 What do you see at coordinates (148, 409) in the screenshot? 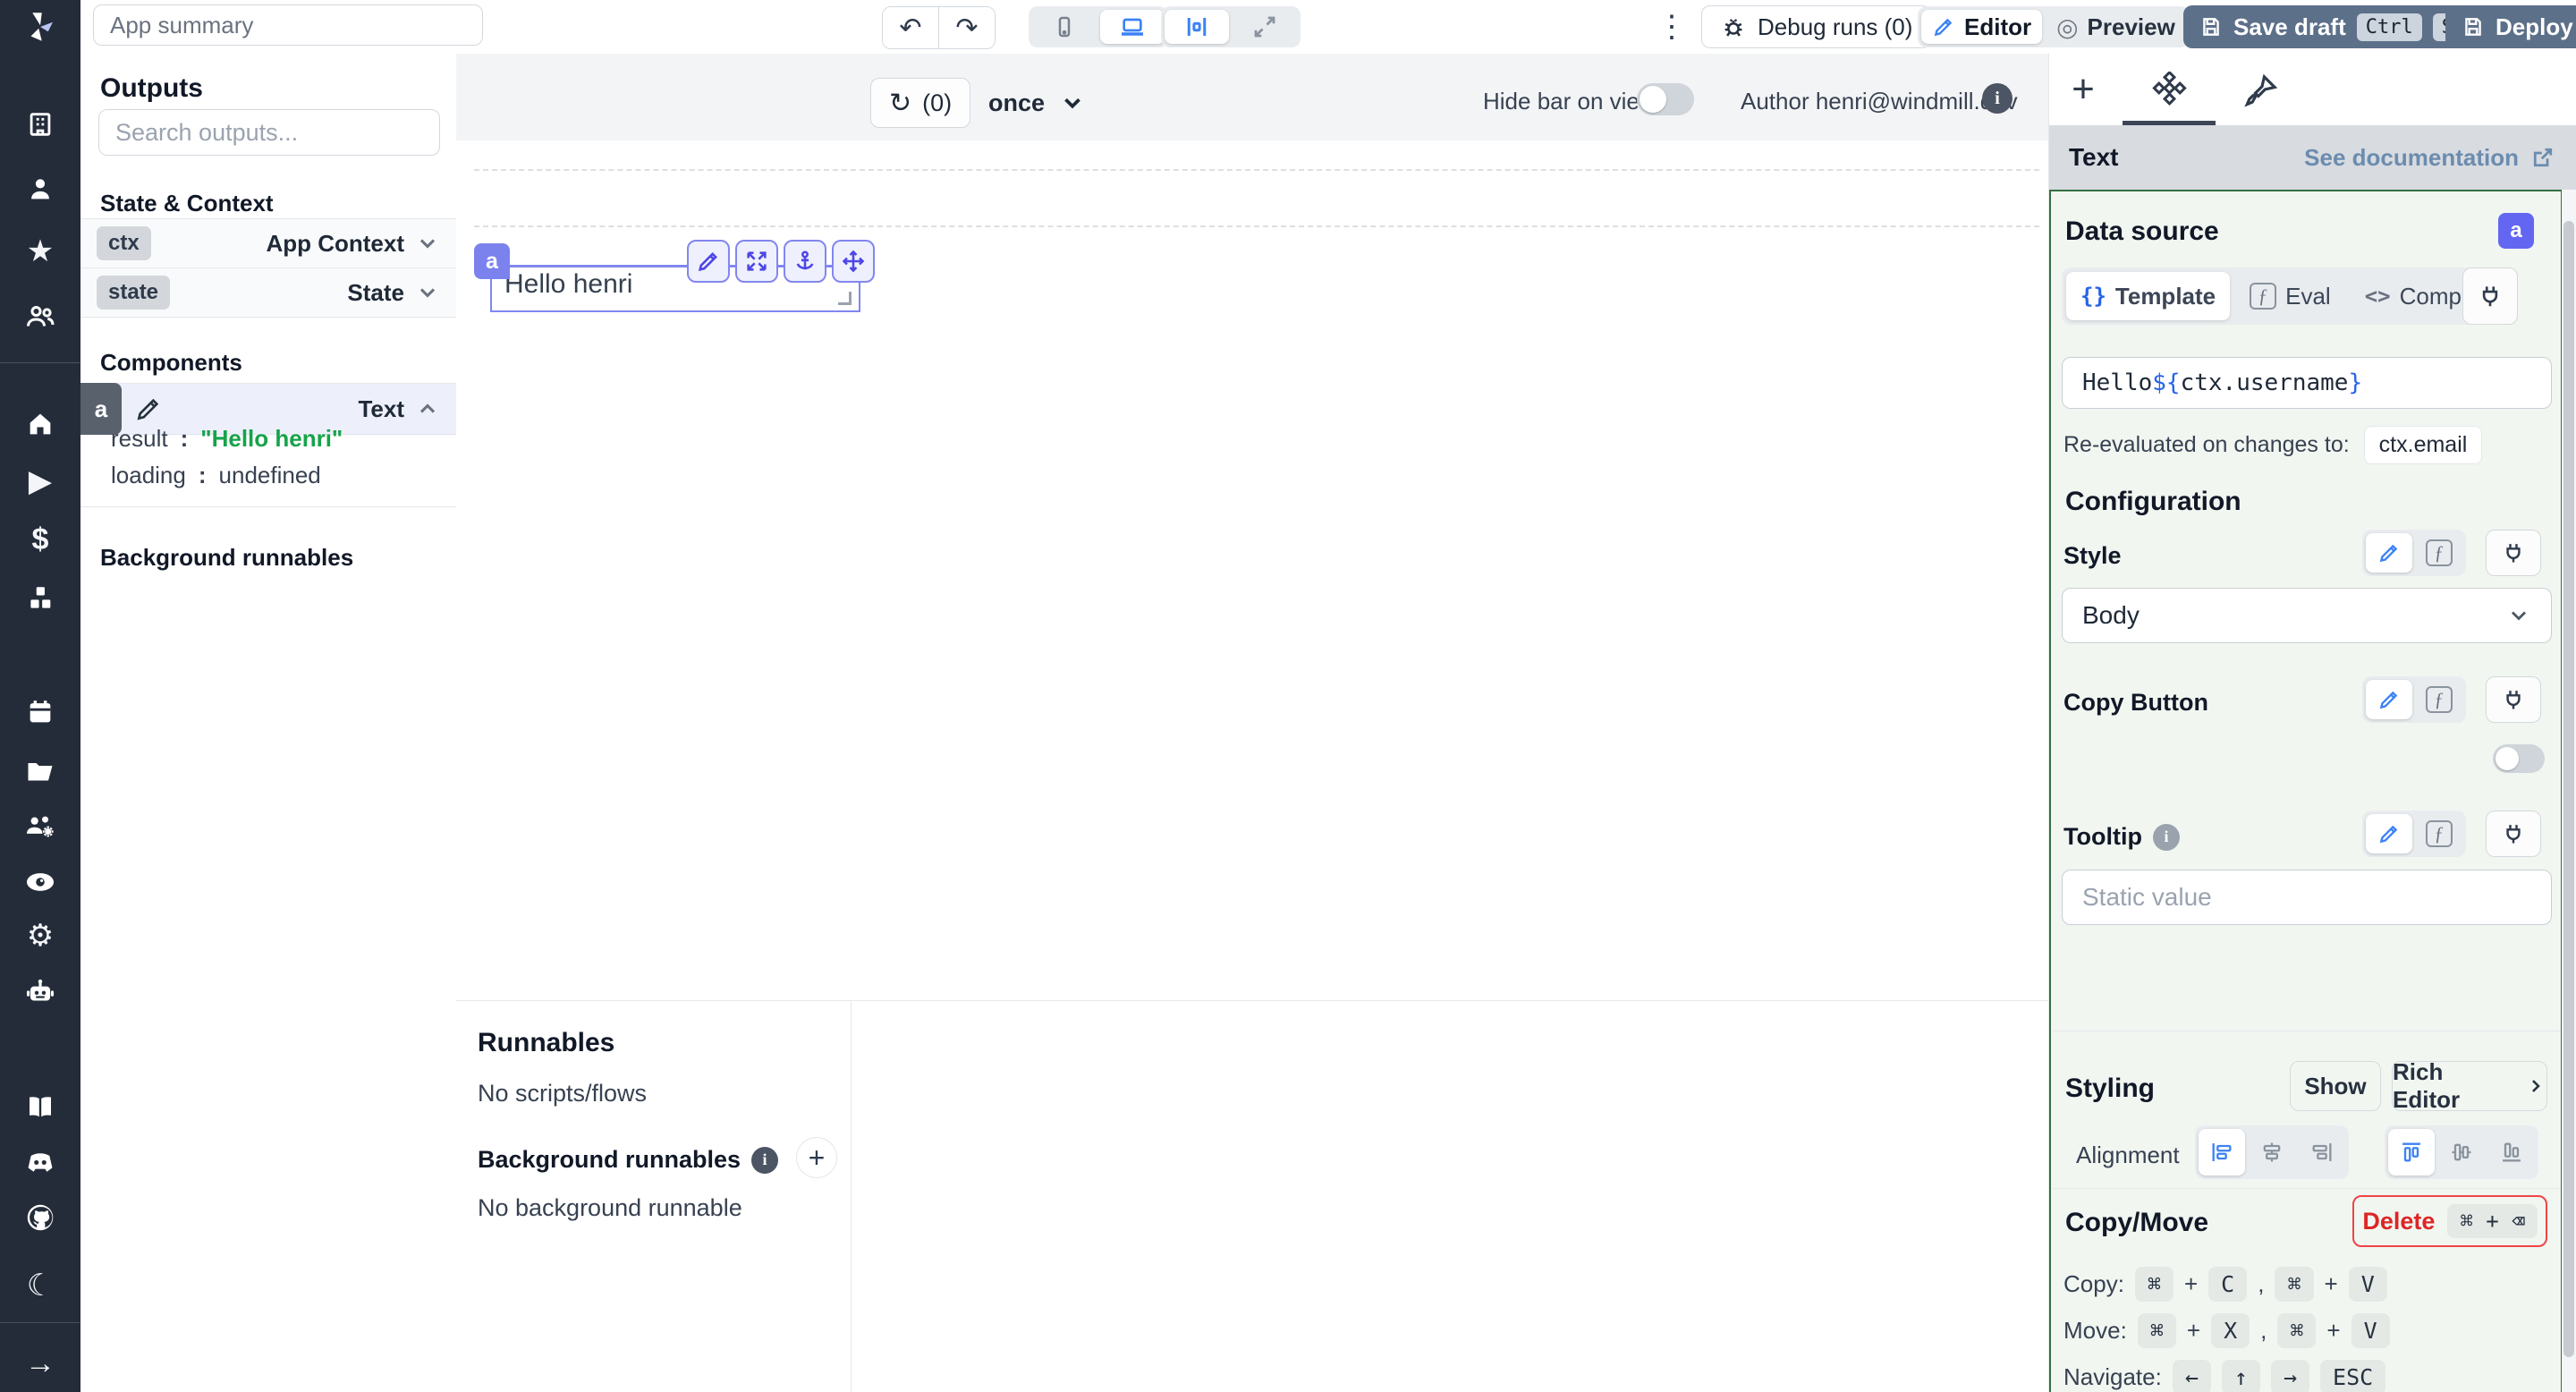
I see `rename-pencil-icon` at bounding box center [148, 409].